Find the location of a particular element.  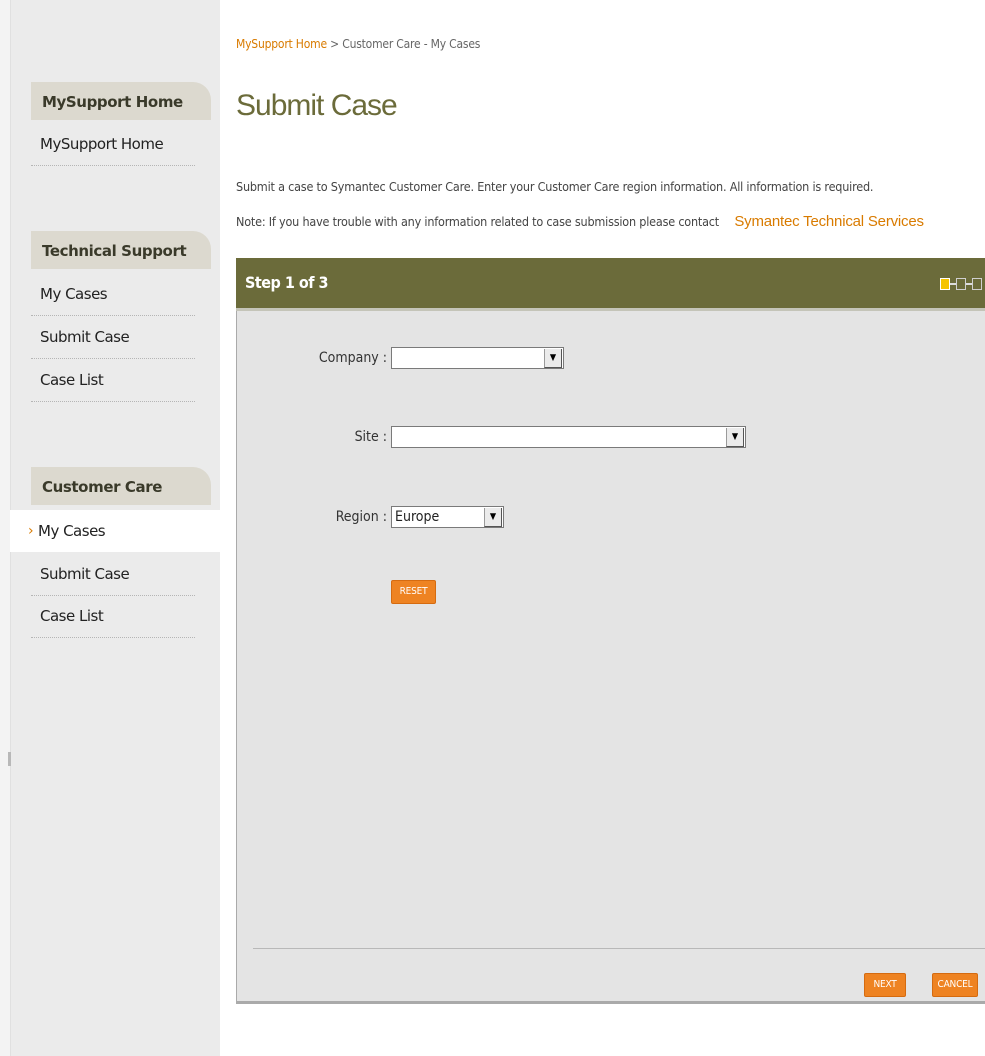

sidebar-section-technical-support: Technical Support is located at coordinates (121, 250).